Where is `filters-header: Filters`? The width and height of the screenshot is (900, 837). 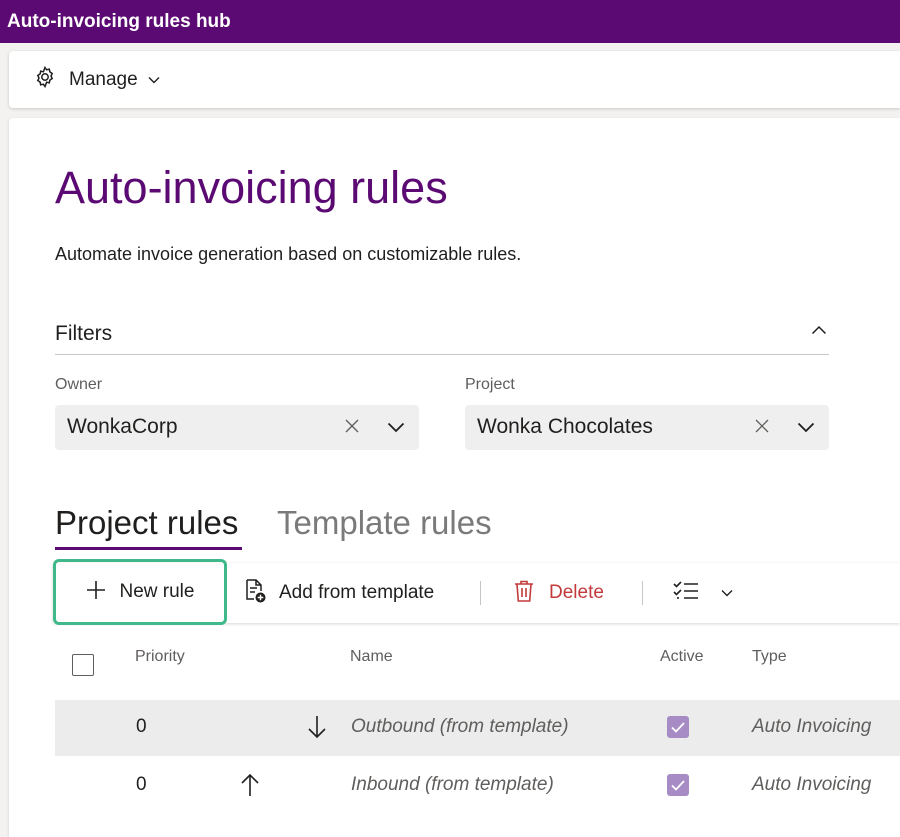
filters-header: Filters is located at coordinates (442, 335).